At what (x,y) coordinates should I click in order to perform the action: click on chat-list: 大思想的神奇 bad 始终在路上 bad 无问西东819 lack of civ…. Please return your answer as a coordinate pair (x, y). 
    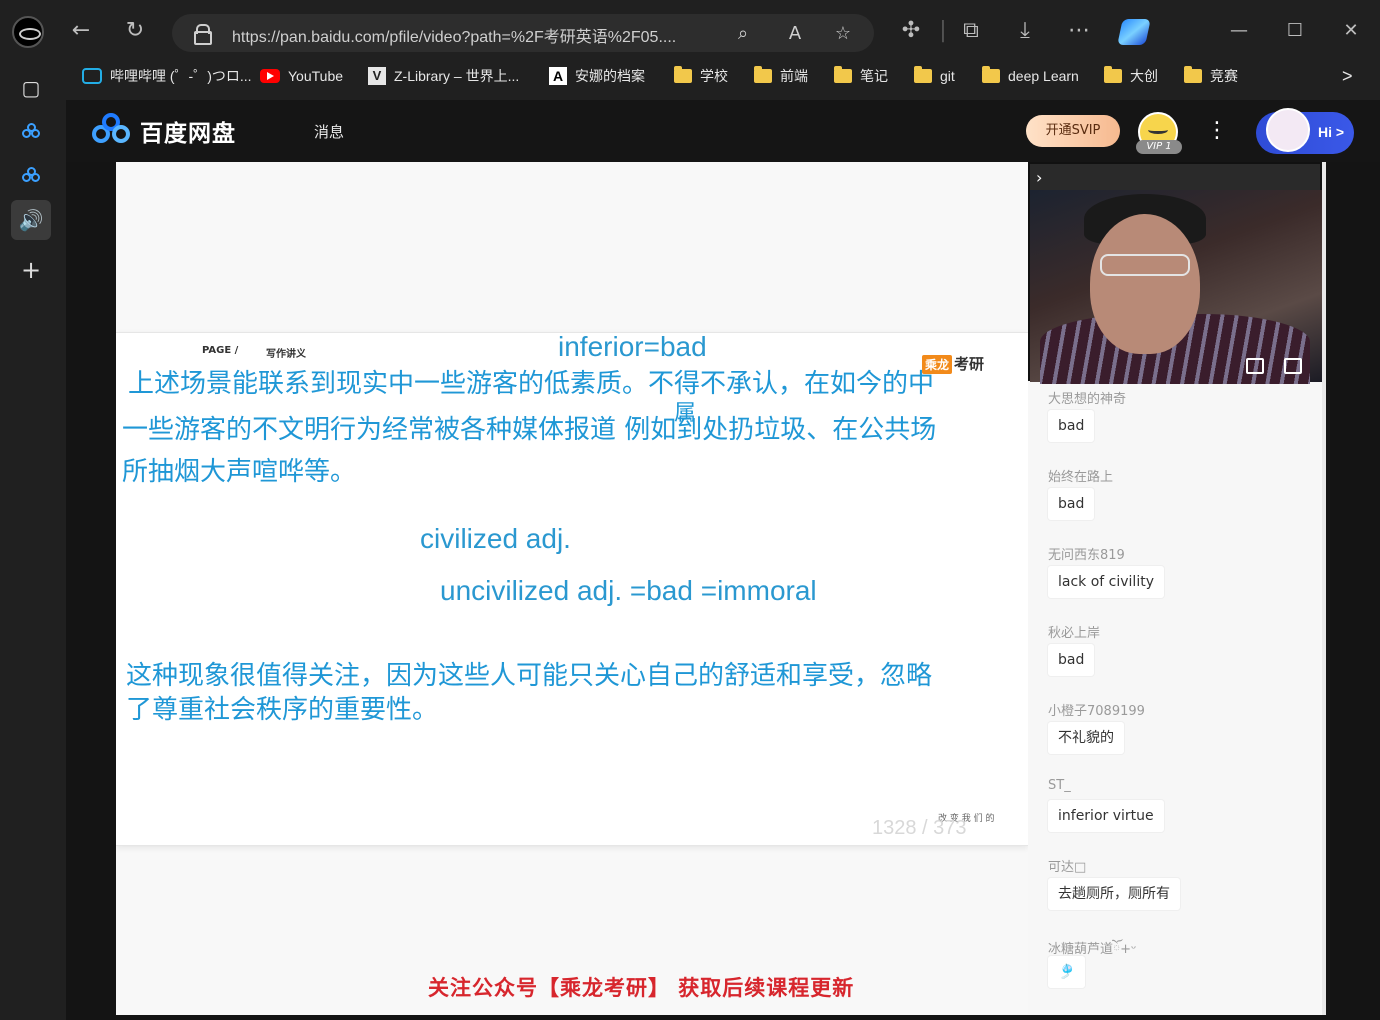
    Looking at the image, I should click on (1177, 700).